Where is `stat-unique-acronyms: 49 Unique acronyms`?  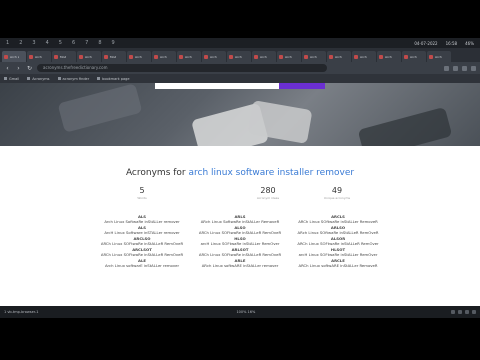 stat-unique-acronyms: 49 Unique acronyms is located at coordinates (337, 193).